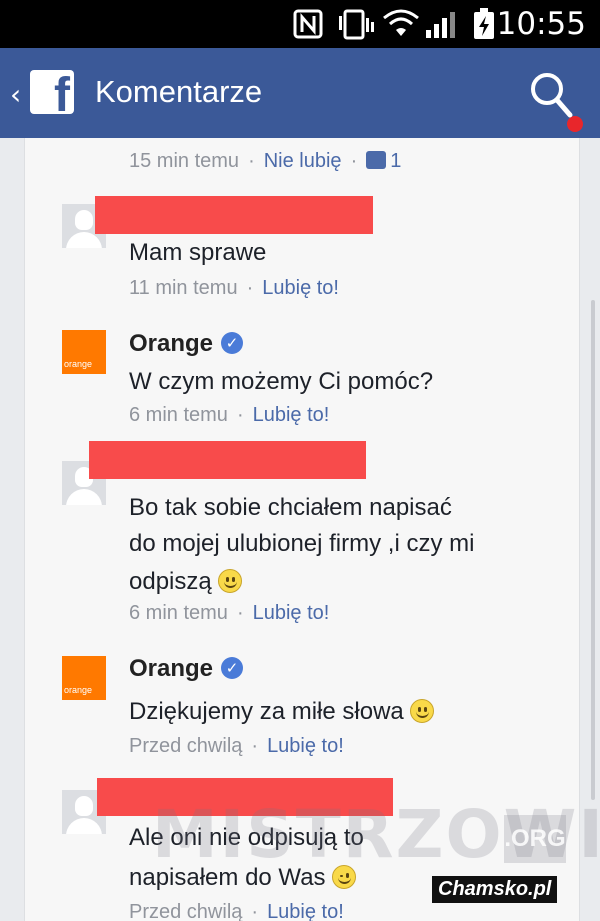 The width and height of the screenshot is (600, 921). Describe the element at coordinates (308, 24) in the screenshot. I see `nfc-icon` at that location.